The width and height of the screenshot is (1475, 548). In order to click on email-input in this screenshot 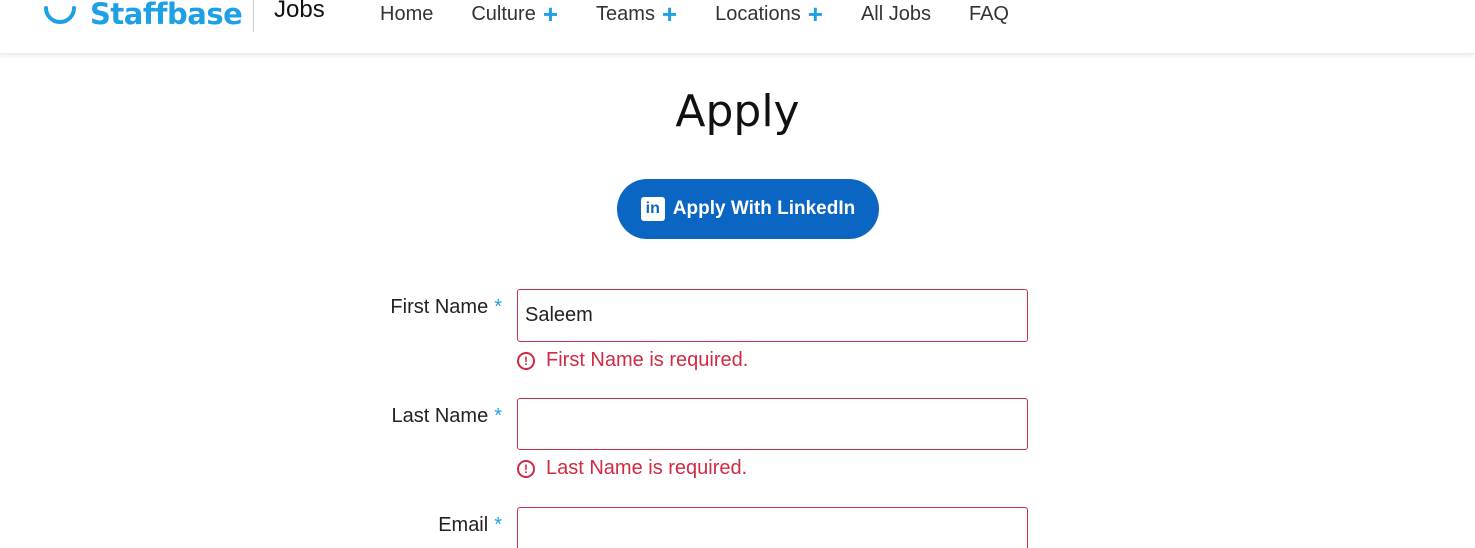, I will do `click(772, 527)`.